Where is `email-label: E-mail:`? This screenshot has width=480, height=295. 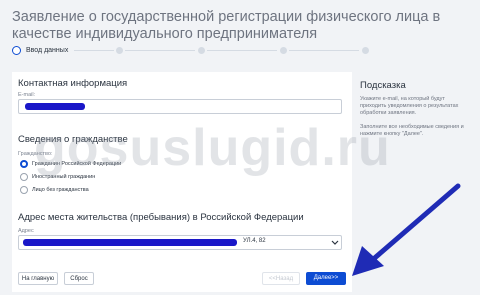
email-label: E-mail: is located at coordinates (27, 95).